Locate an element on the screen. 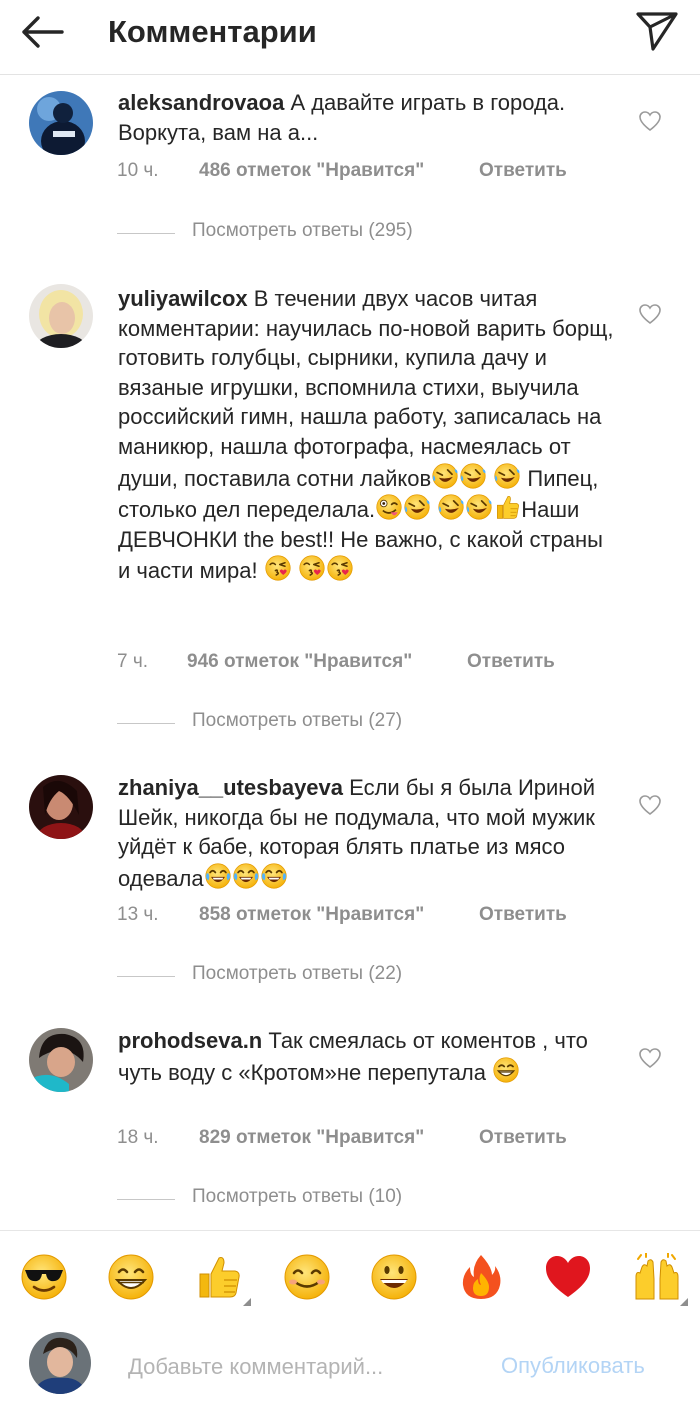 This screenshot has width=700, height=1408. view-replies-label: Посмотреть ответы (10) is located at coordinates (297, 1196).